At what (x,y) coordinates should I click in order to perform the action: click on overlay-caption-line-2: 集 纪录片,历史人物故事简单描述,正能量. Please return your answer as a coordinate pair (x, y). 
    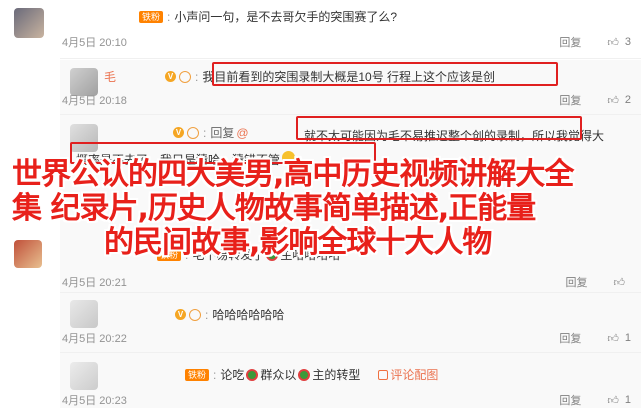
    Looking at the image, I should click on (274, 208).